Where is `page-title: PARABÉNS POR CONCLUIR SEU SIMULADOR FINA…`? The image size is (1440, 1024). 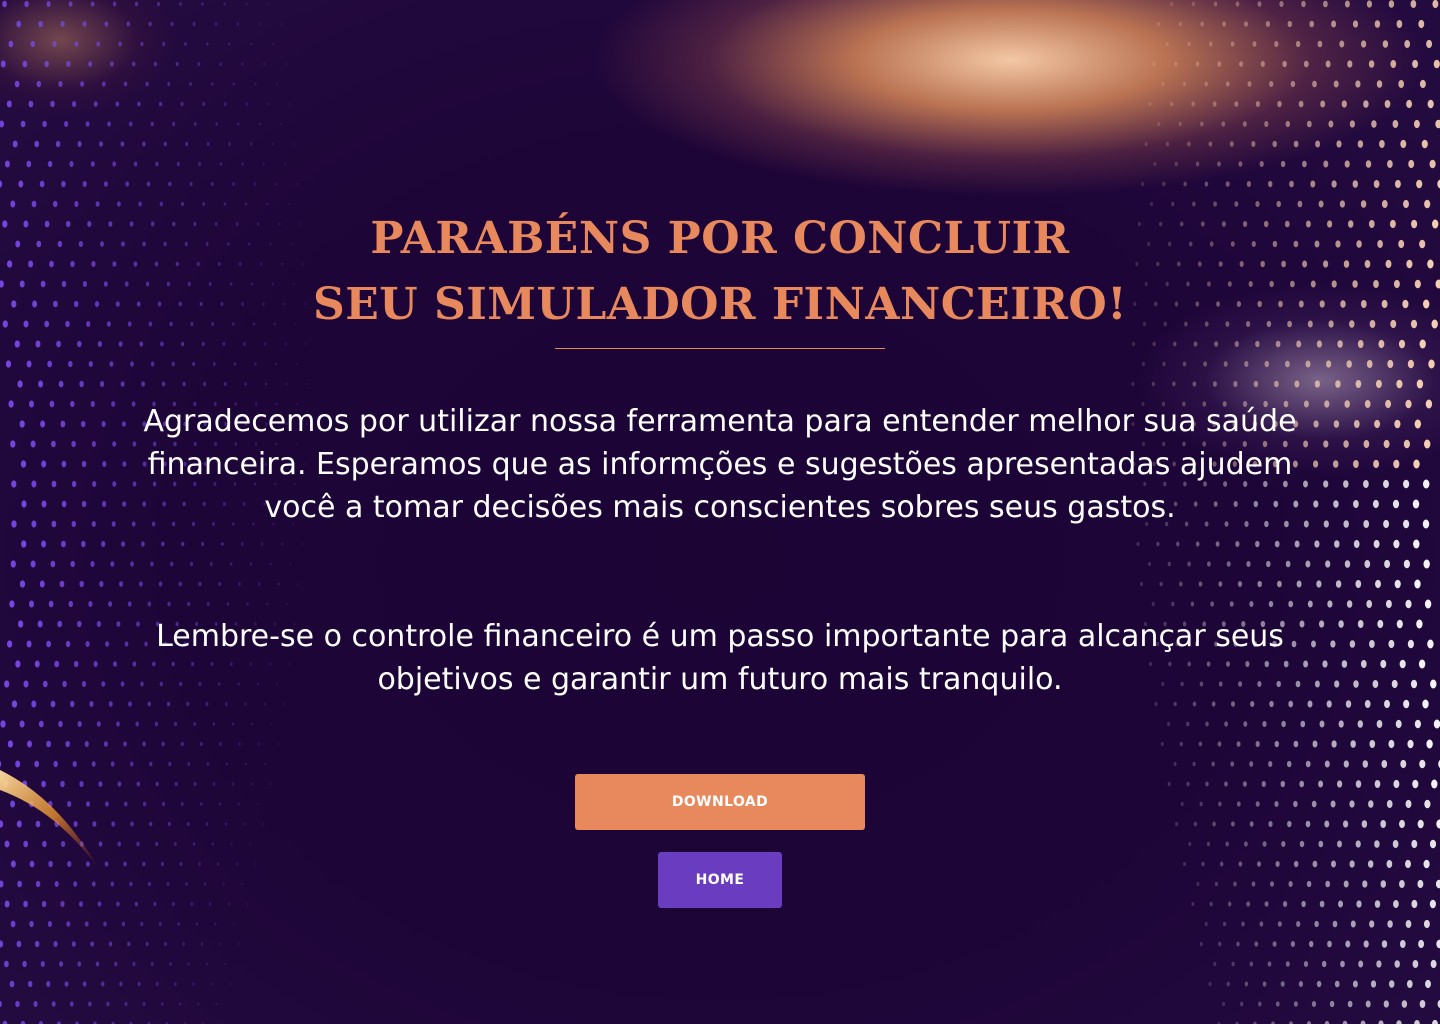
page-title: PARABÉNS POR CONCLUIR SEU SIMULADOR FINA… is located at coordinates (720, 272).